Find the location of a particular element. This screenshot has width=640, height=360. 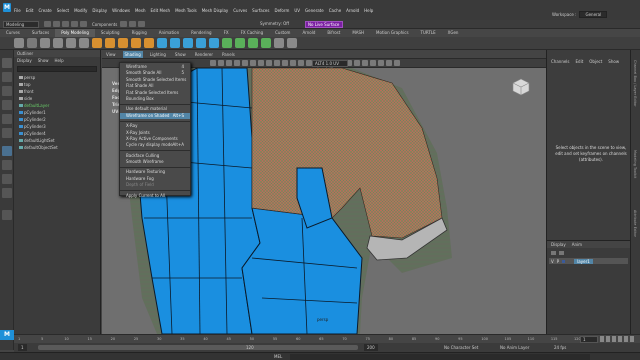

panel-menu-lighting: Lighting is located at coordinates (158, 54).